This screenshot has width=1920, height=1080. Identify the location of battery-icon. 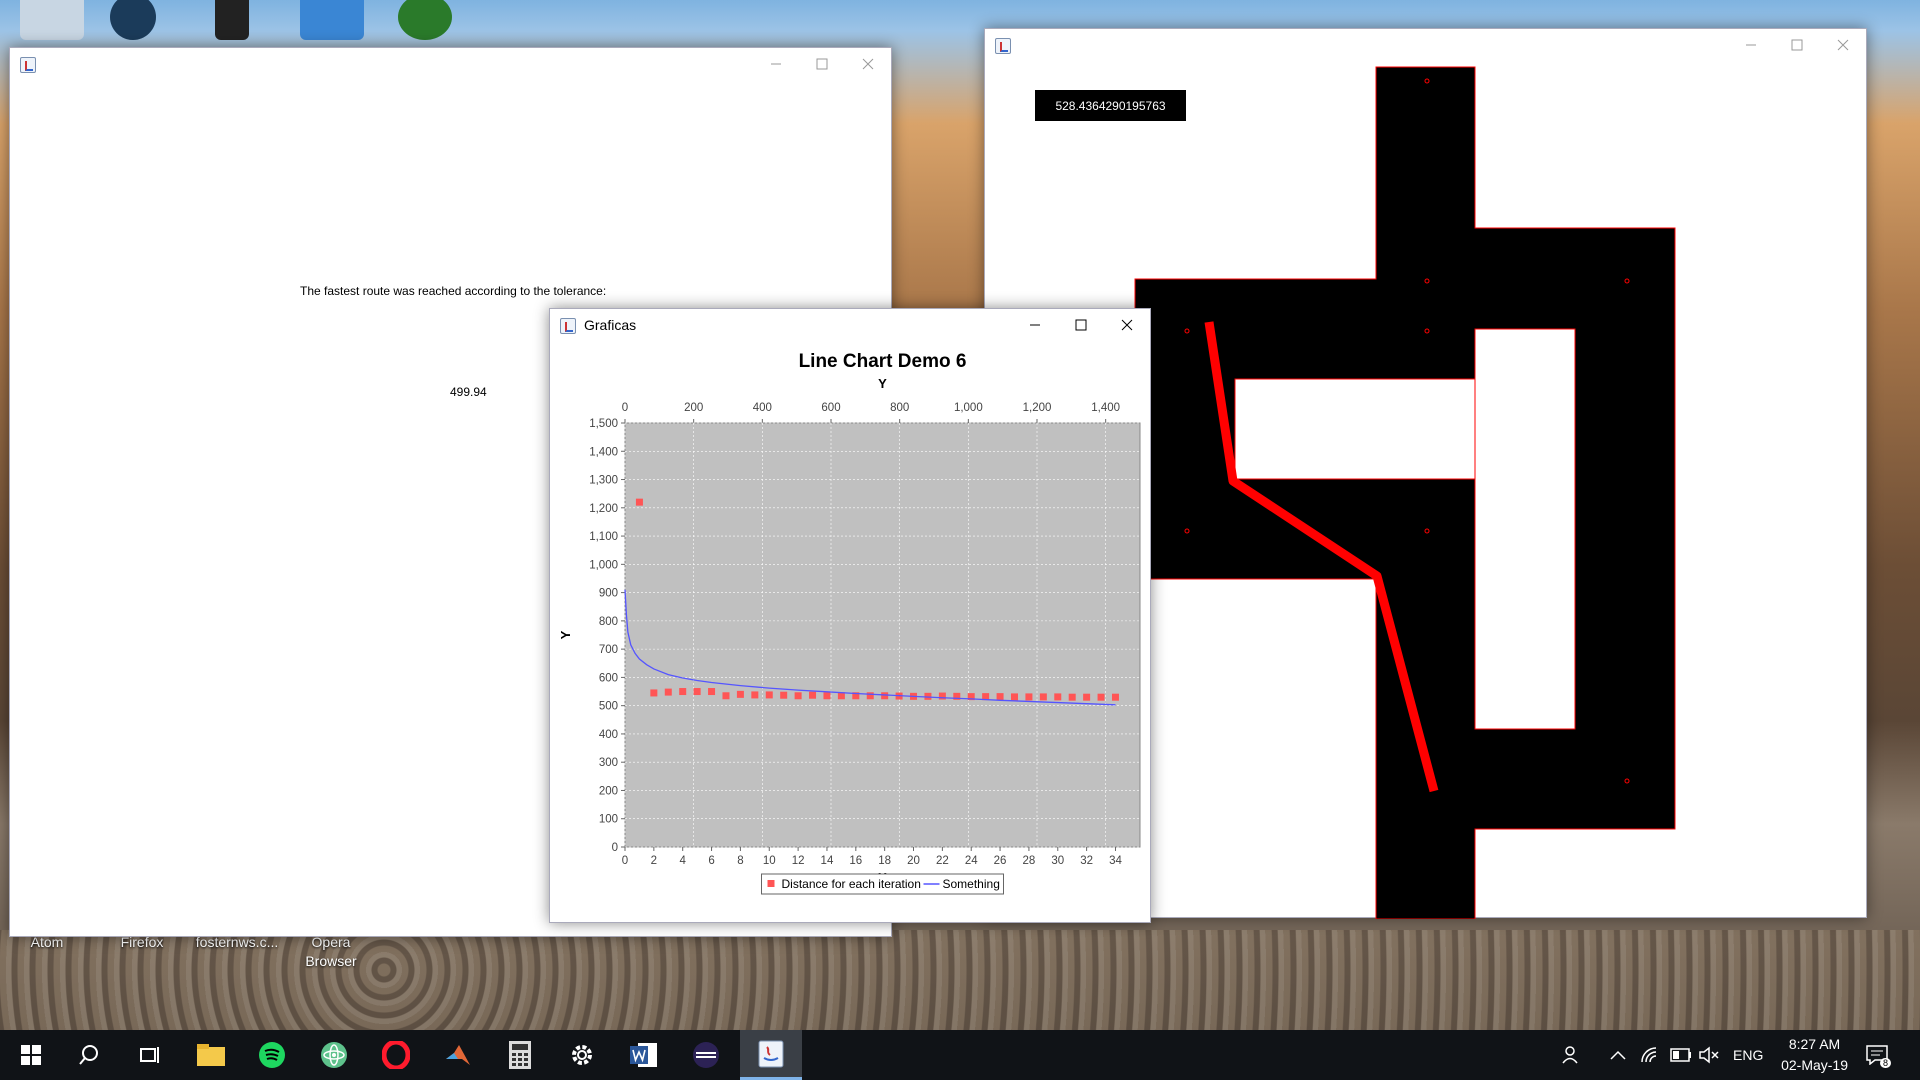
(1681, 1055).